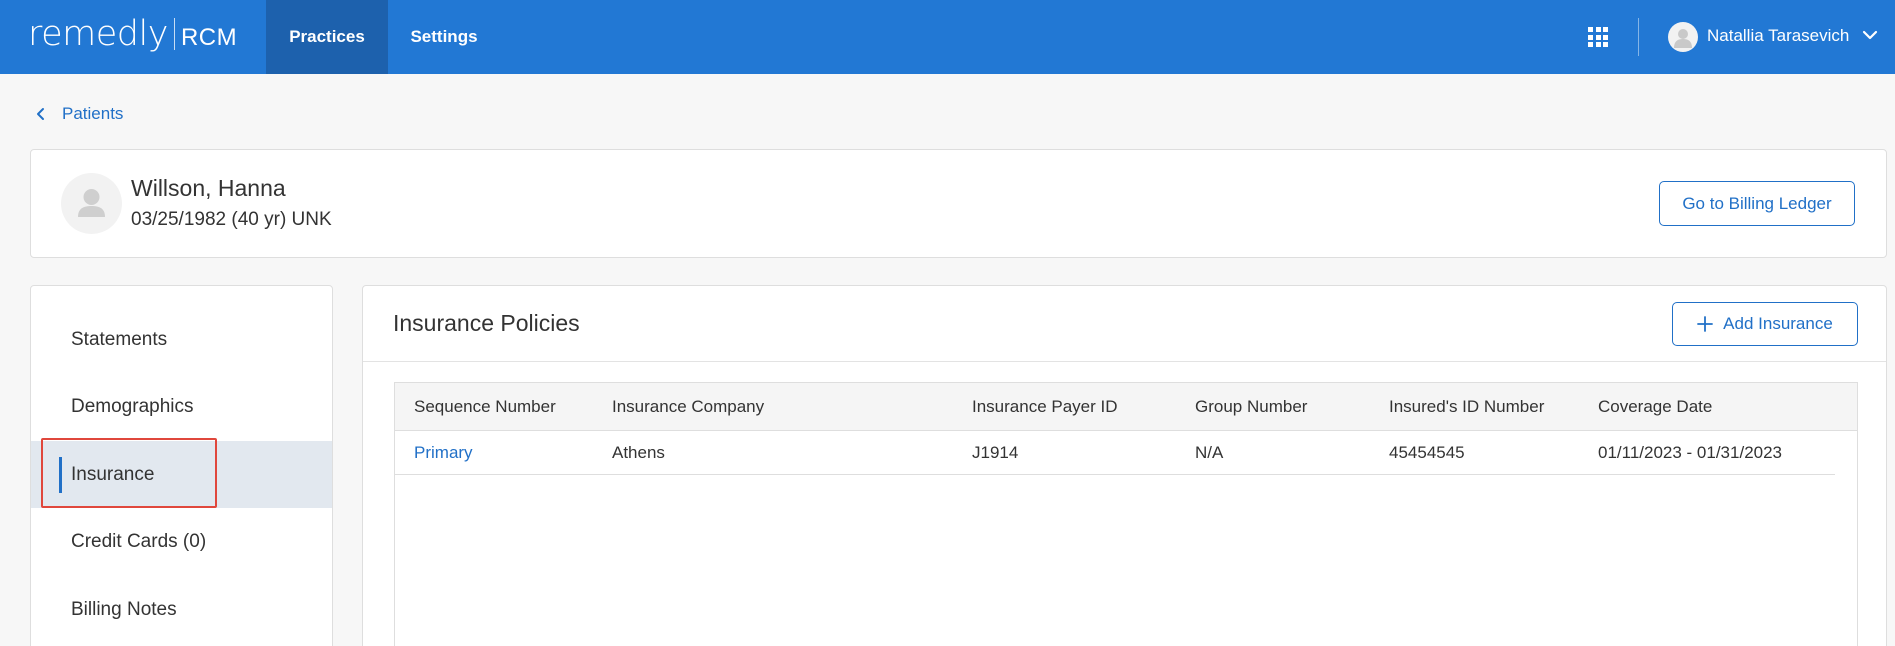 The width and height of the screenshot is (1895, 646). Describe the element at coordinates (443, 453) in the screenshot. I see `sequence-number-link: Primary` at that location.